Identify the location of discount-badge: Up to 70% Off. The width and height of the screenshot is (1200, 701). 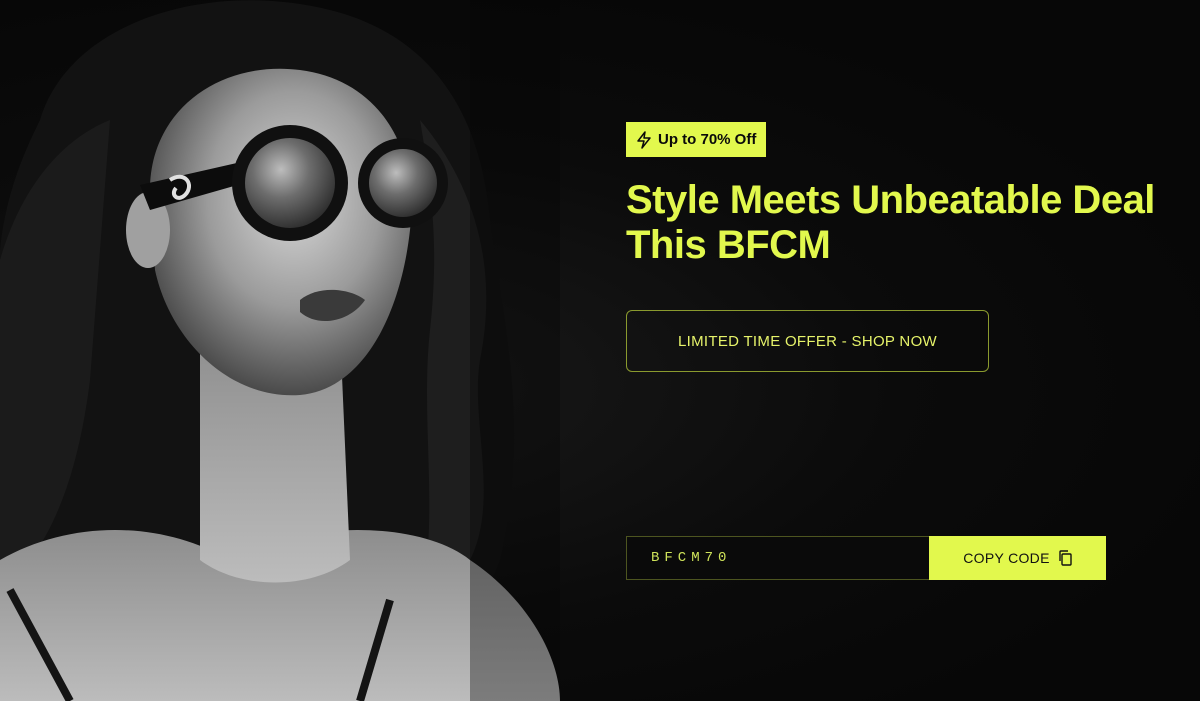
(696, 139).